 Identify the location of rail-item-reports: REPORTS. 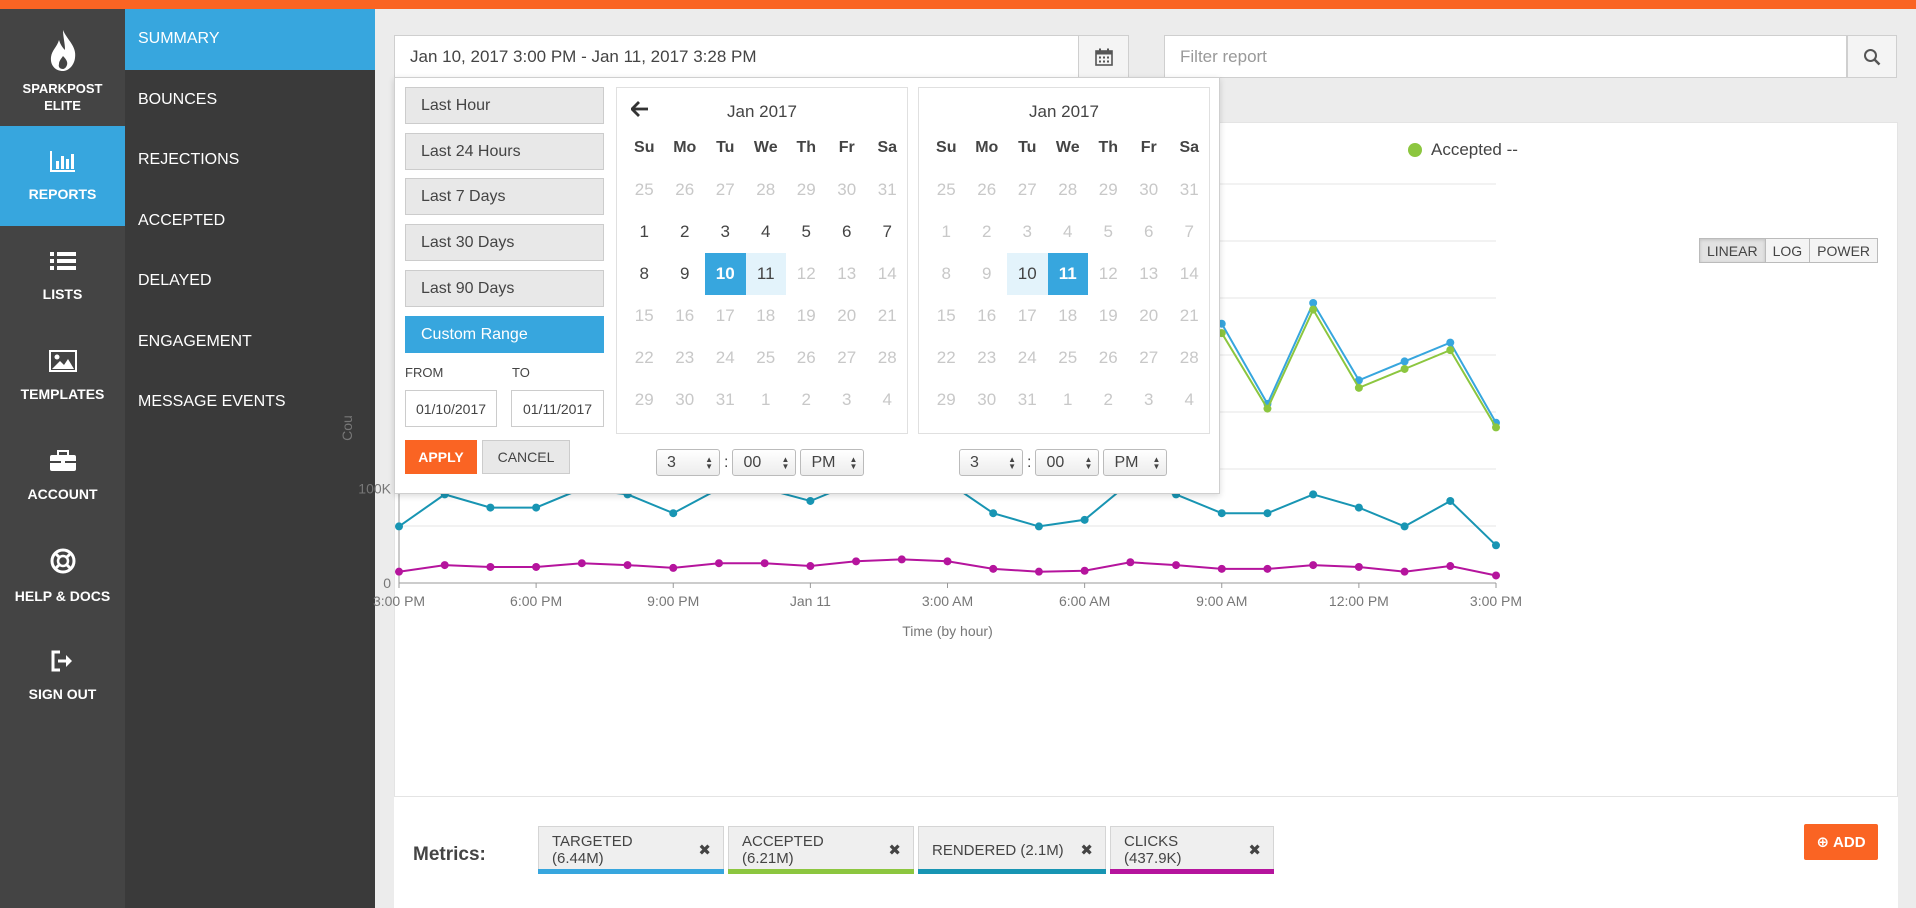
(62, 176).